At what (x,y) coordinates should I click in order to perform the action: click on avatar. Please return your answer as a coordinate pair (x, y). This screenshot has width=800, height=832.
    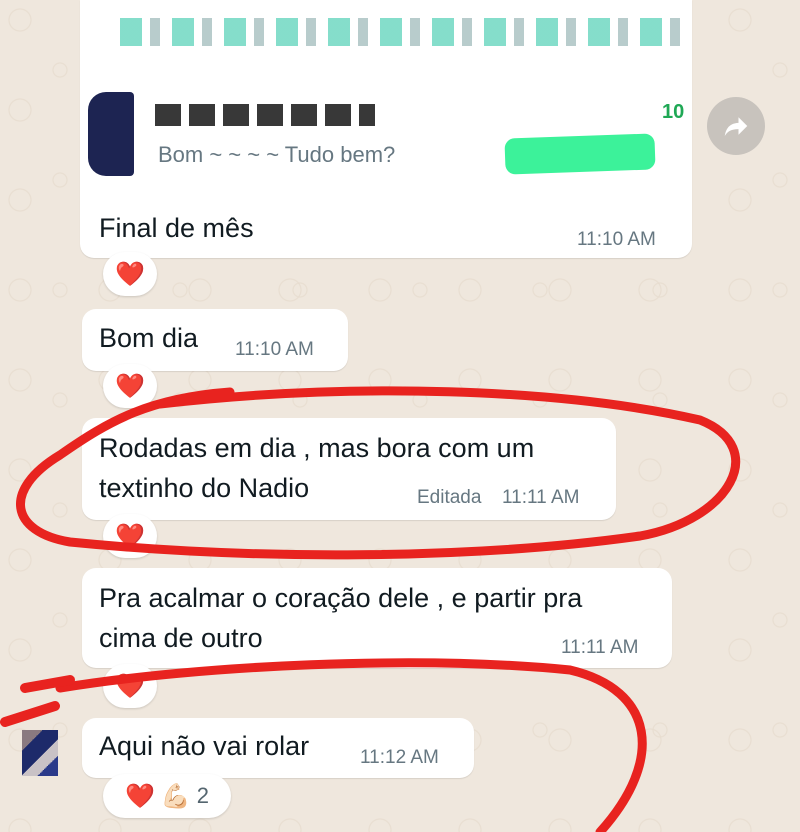
    Looking at the image, I should click on (40, 753).